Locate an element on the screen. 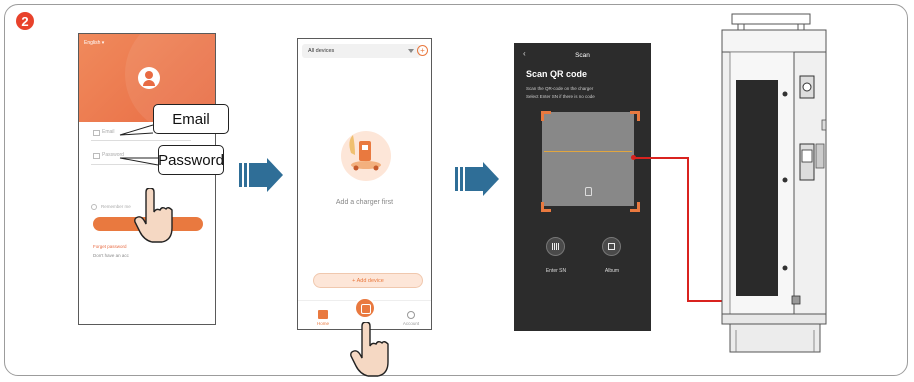 The image size is (914, 382). language-label: English is located at coordinates (92, 43).